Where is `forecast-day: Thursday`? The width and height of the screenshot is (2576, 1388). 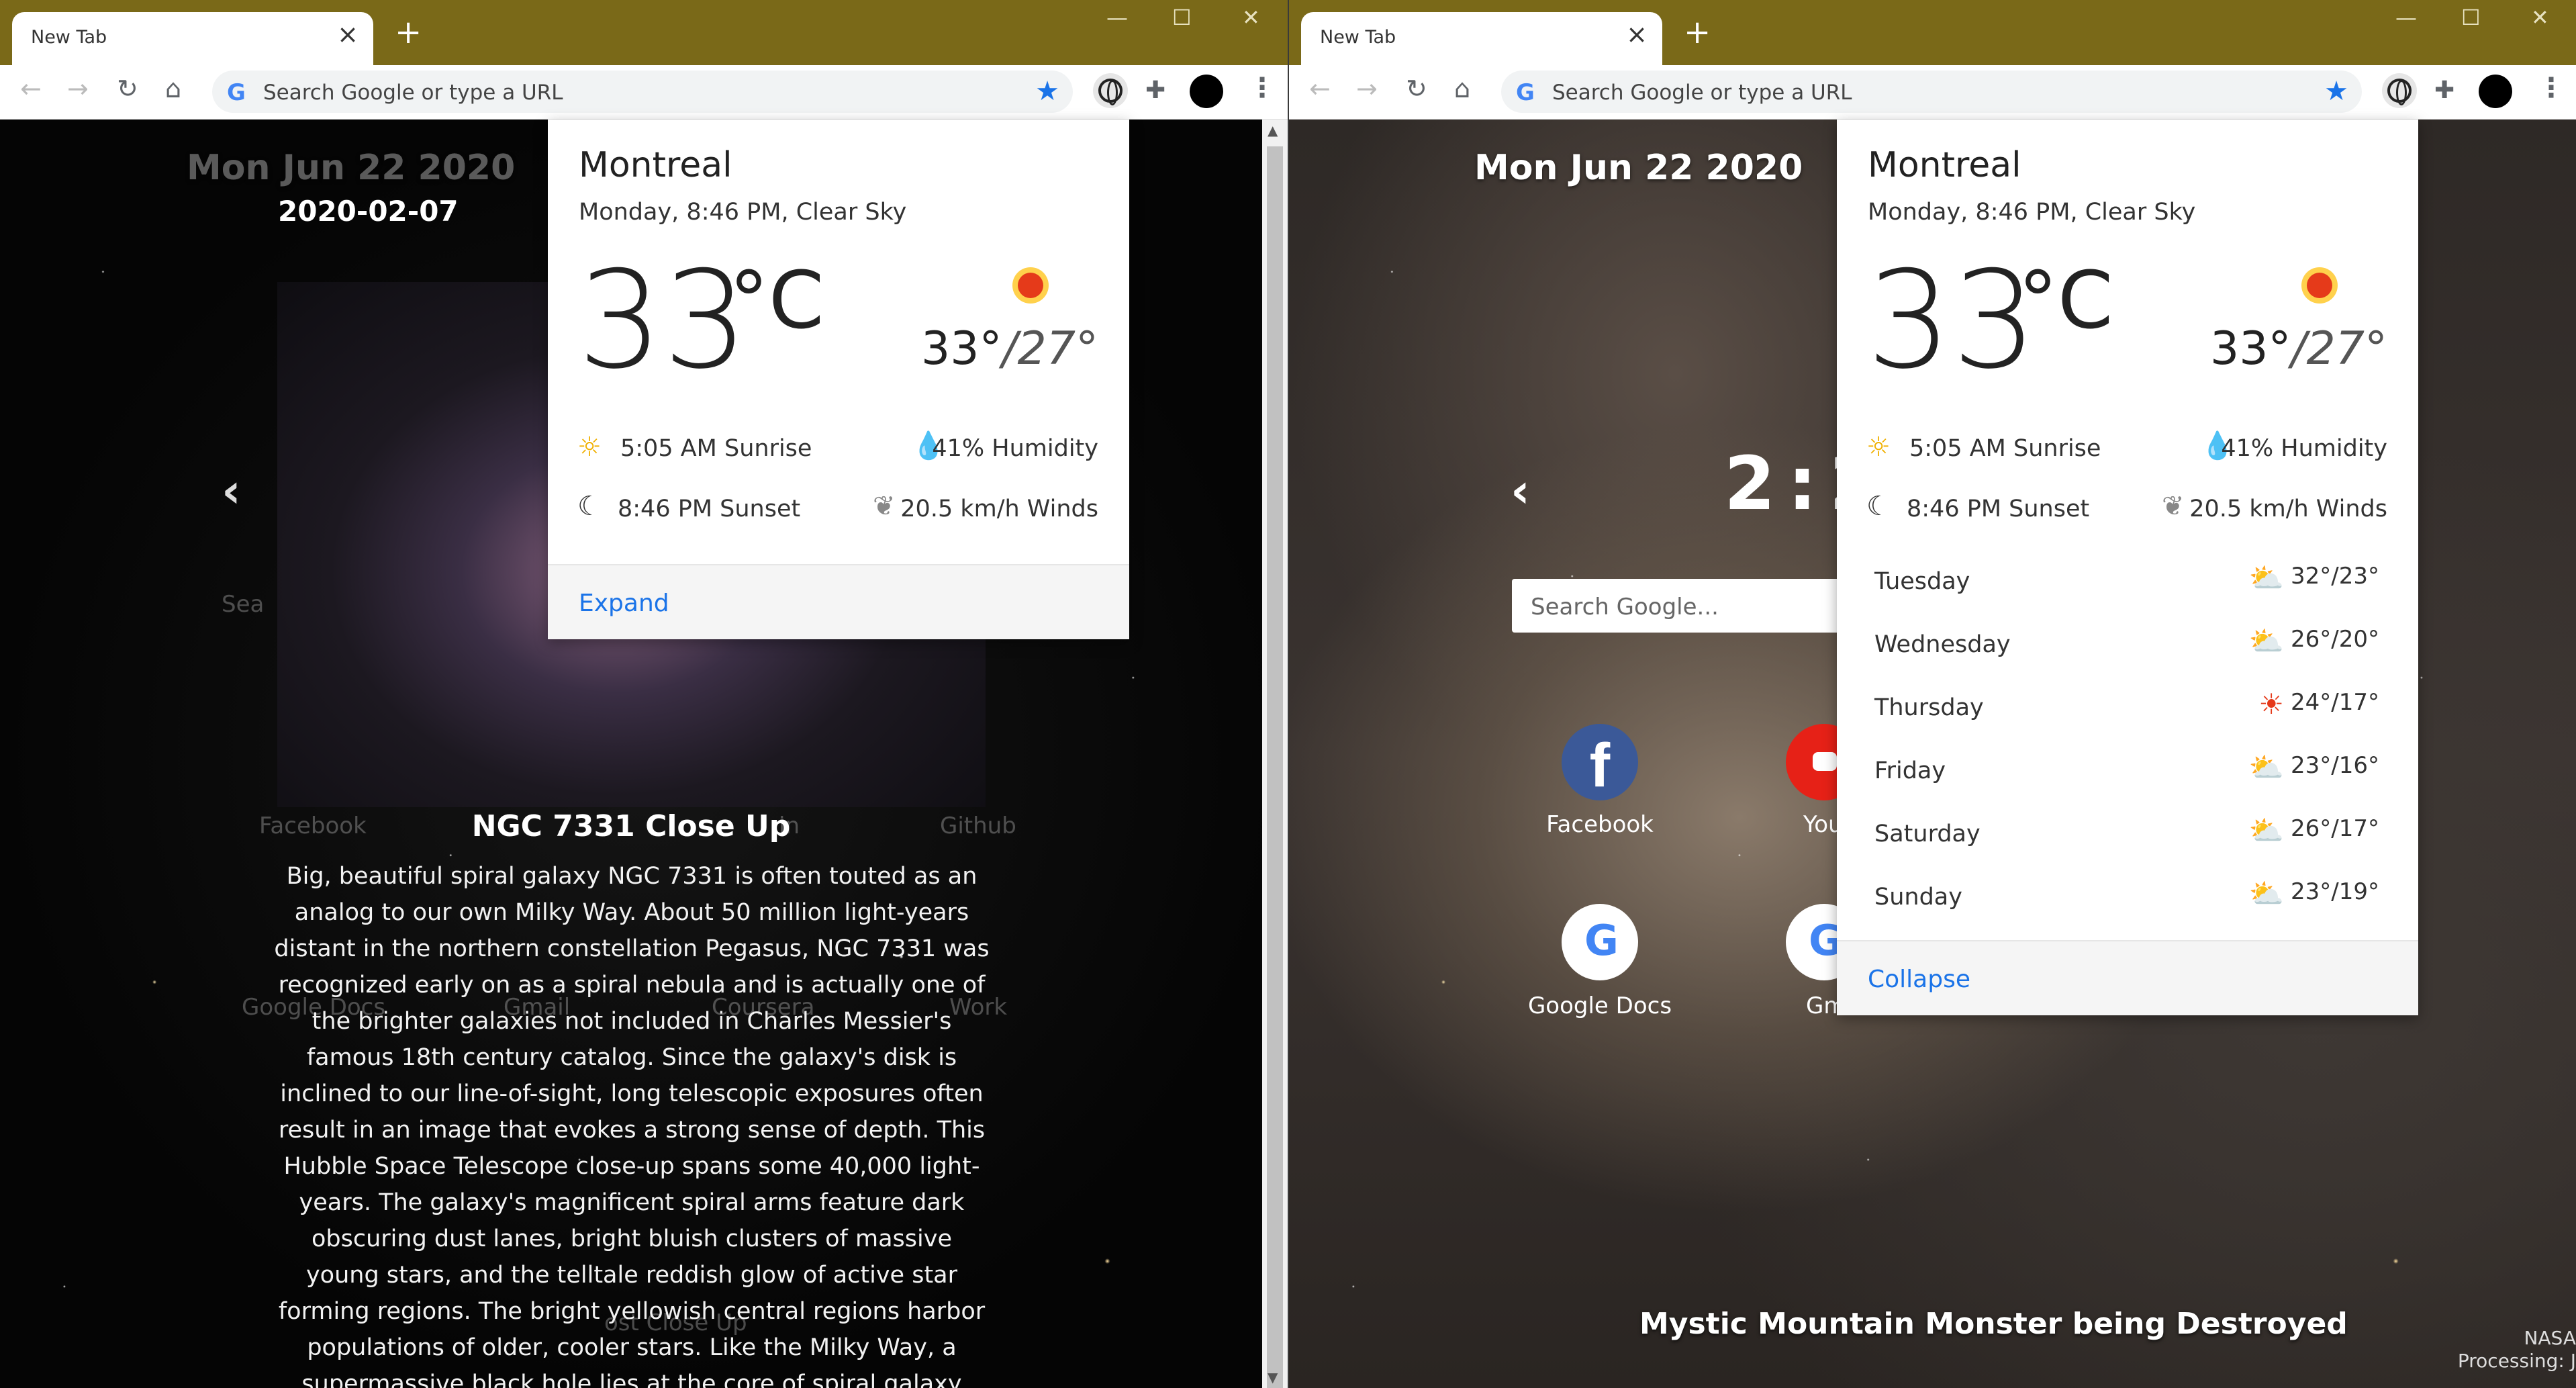
forecast-day: Thursday is located at coordinates (1929, 707).